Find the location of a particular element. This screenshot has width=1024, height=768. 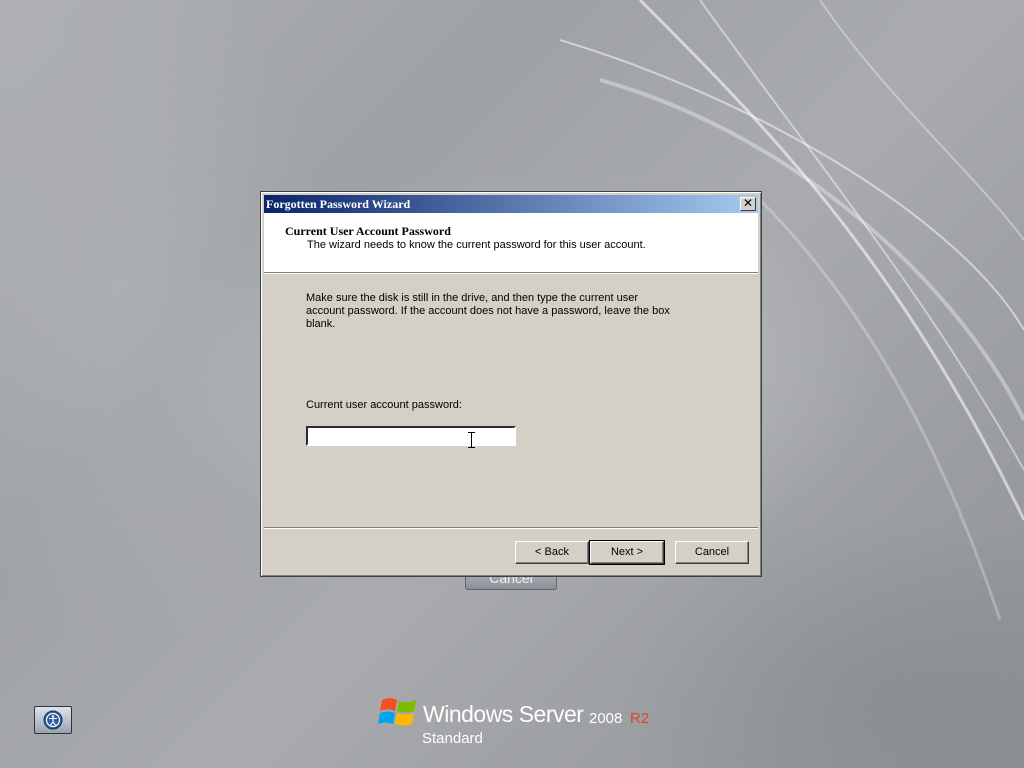

product-edition: Standard is located at coordinates (452, 738).